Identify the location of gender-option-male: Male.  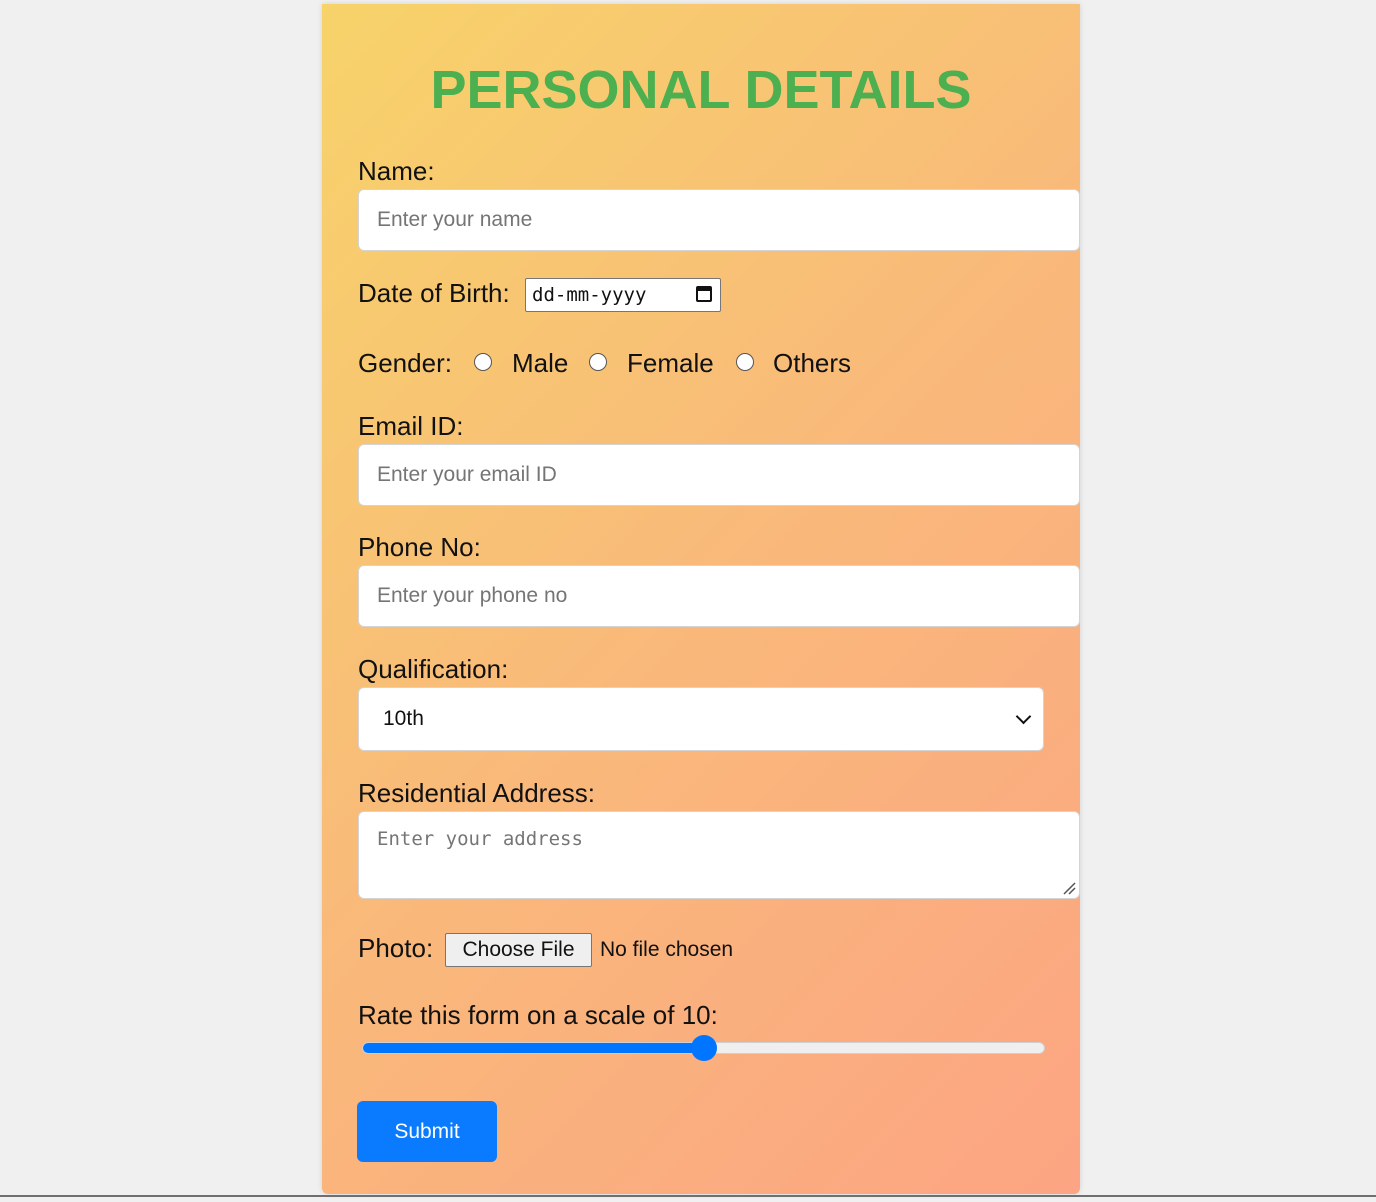
(540, 363).